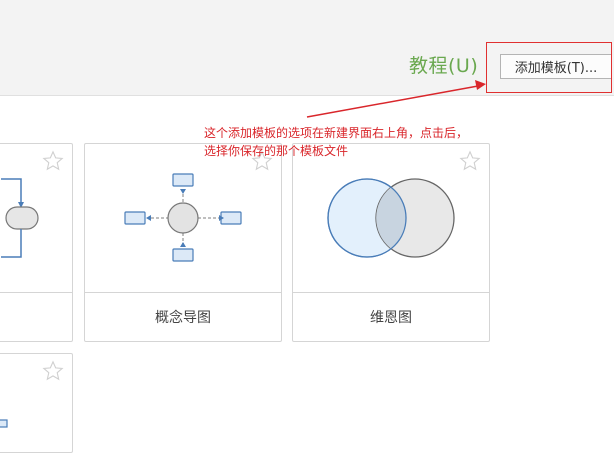  Describe the element at coordinates (391, 242) in the screenshot. I see `template-card-venn: 维恩图` at that location.